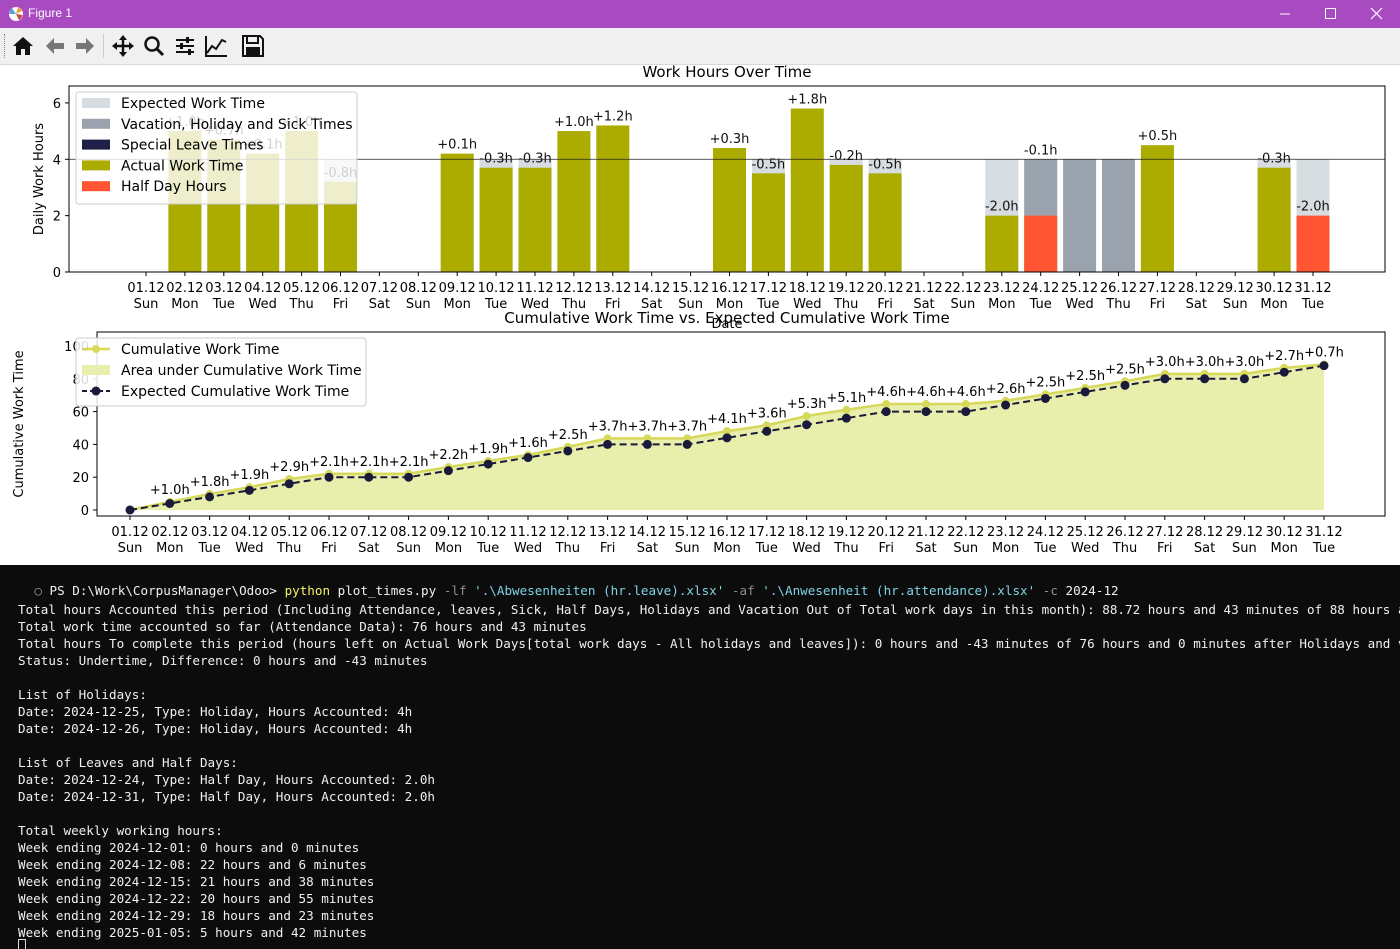 Image resolution: width=1400 pixels, height=949 pixels. Describe the element at coordinates (216, 46) in the screenshot. I see `edit-axis-button` at that location.